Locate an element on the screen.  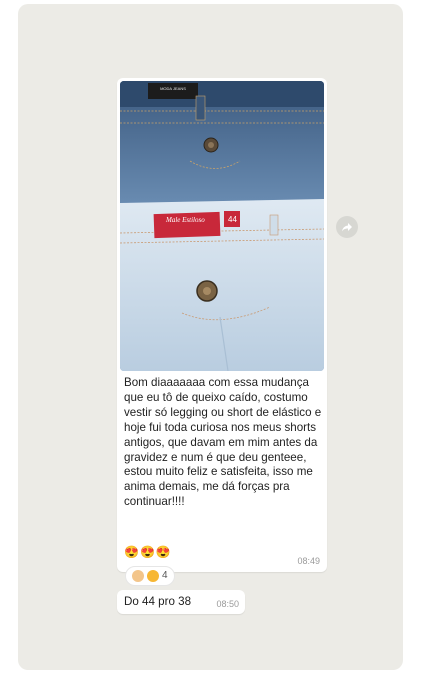
top-label-text: MODA JEANS is located at coordinates (173, 88).